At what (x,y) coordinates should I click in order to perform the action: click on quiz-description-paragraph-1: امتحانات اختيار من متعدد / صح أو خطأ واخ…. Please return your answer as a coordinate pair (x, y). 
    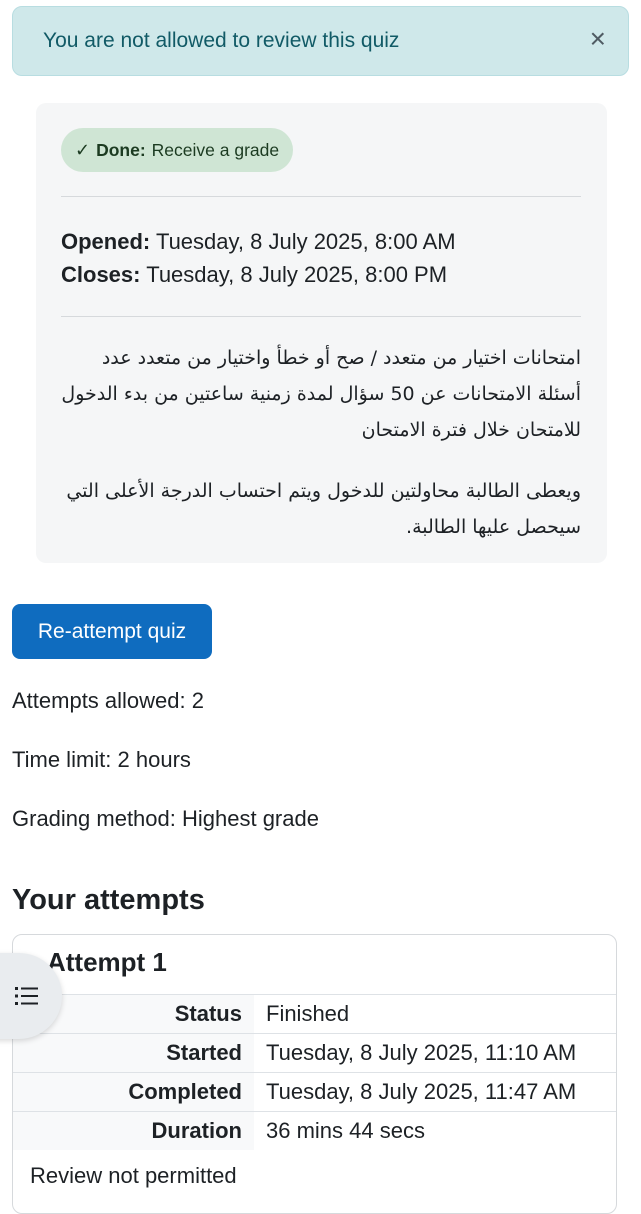
    Looking at the image, I should click on (321, 394).